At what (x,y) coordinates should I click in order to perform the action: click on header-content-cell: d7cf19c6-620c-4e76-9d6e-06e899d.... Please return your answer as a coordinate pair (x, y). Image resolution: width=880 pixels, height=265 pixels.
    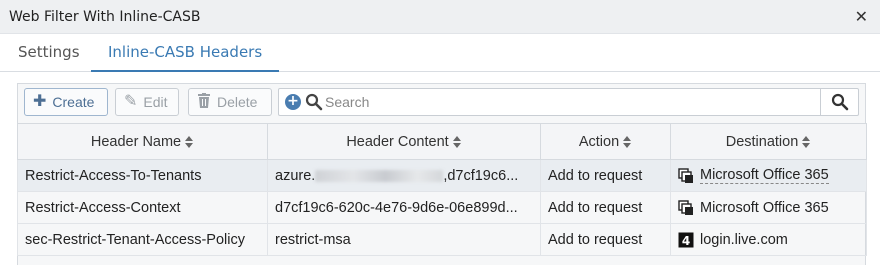
    Looking at the image, I should click on (404, 207).